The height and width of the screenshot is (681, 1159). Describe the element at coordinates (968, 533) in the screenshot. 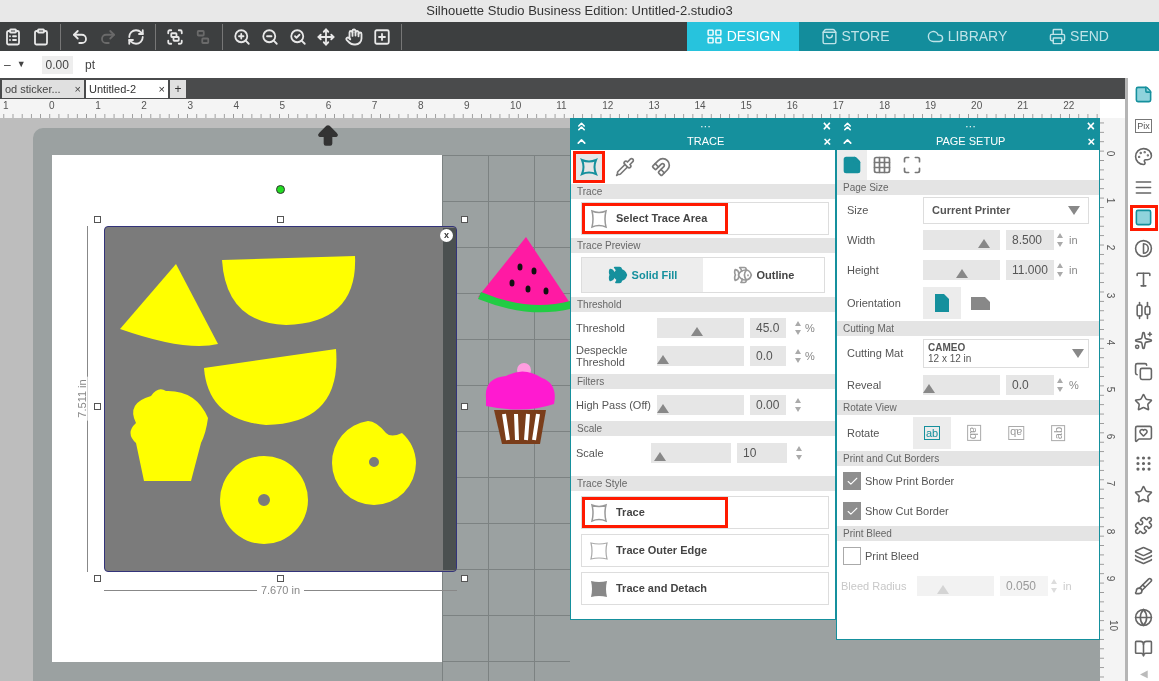

I see `section-header: Print Bleed` at that location.